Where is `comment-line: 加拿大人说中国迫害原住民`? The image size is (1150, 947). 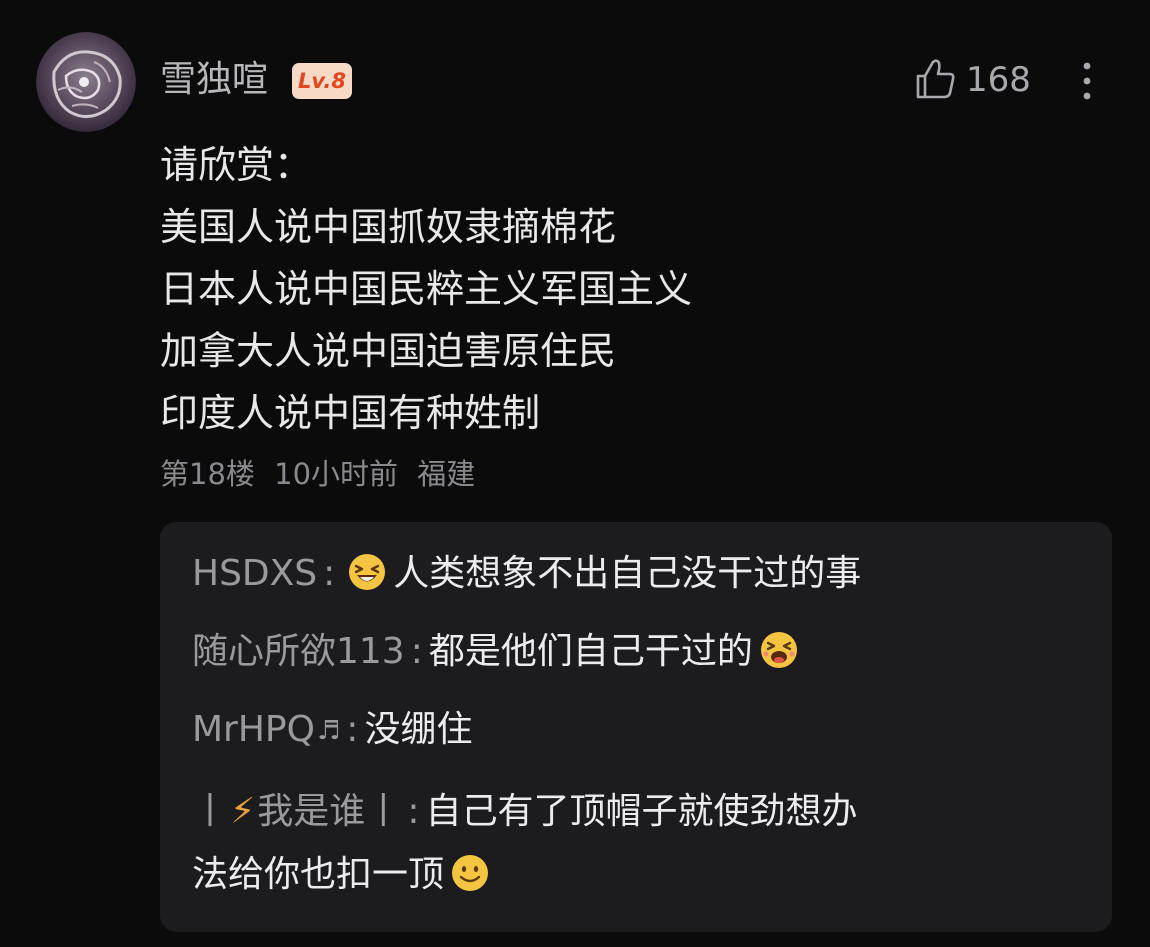 comment-line: 加拿大人说中国迫害原住民 is located at coordinates (388, 351).